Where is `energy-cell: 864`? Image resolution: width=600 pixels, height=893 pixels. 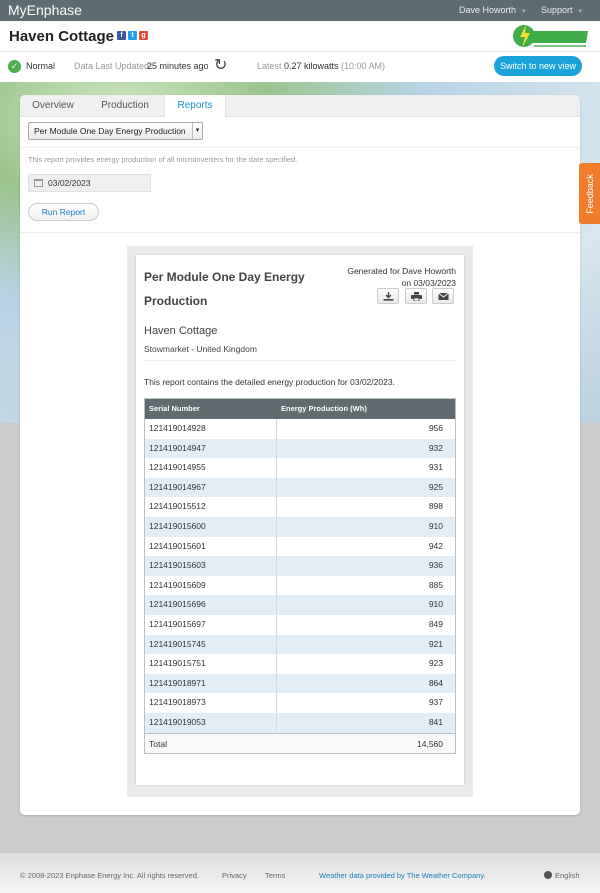
energy-cell: 864 is located at coordinates (435, 682).